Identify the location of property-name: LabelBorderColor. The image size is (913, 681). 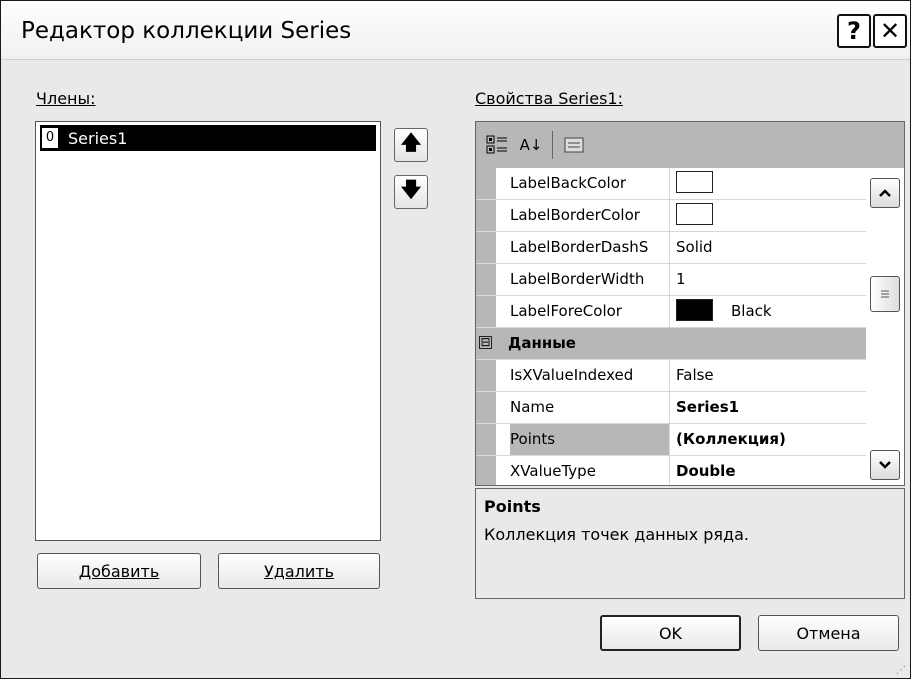
(590, 215).